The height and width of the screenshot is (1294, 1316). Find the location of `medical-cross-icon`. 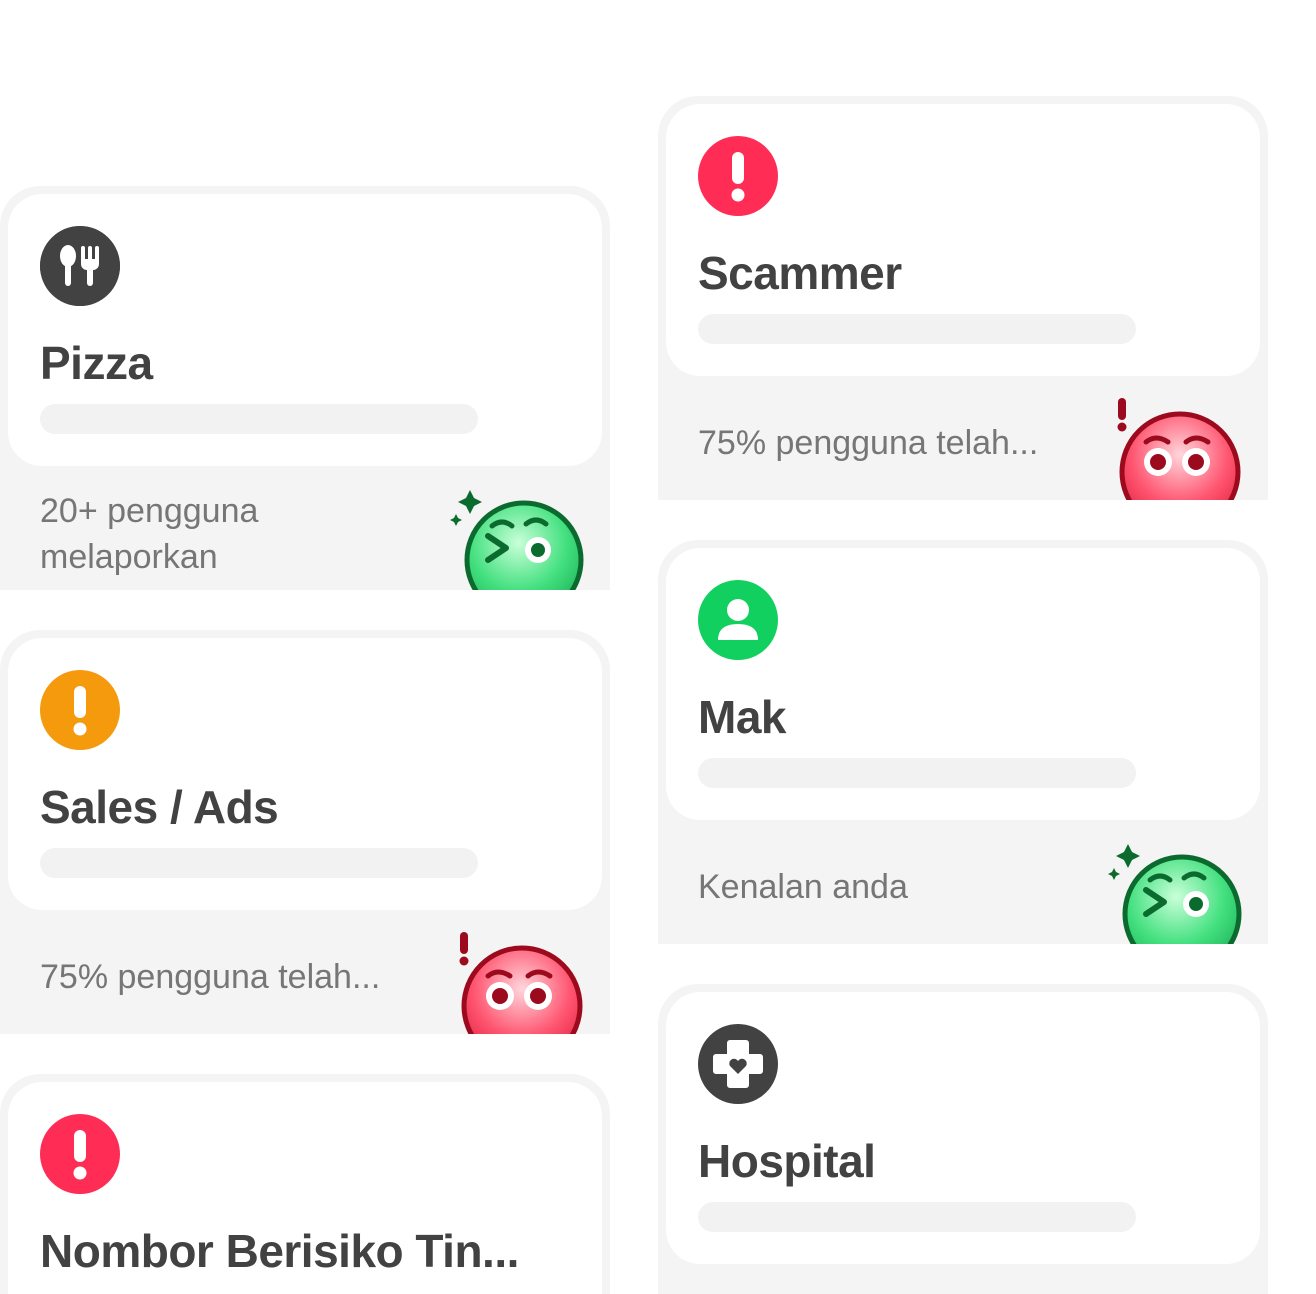

medical-cross-icon is located at coordinates (738, 1064).